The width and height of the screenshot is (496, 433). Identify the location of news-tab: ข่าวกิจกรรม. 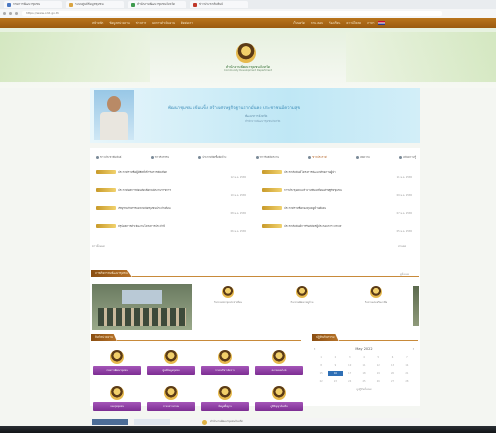
(159, 157).